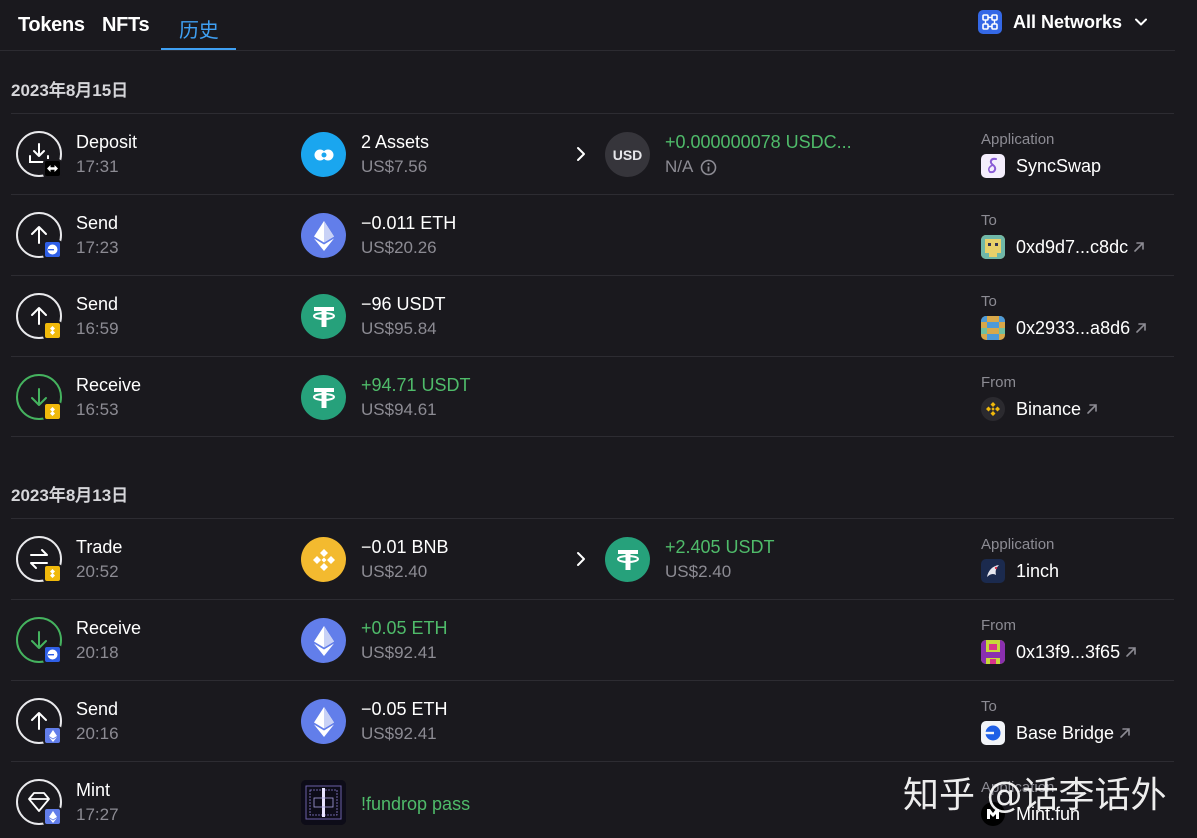  What do you see at coordinates (97, 409) in the screenshot?
I see `transaction-time: 16:53` at bounding box center [97, 409].